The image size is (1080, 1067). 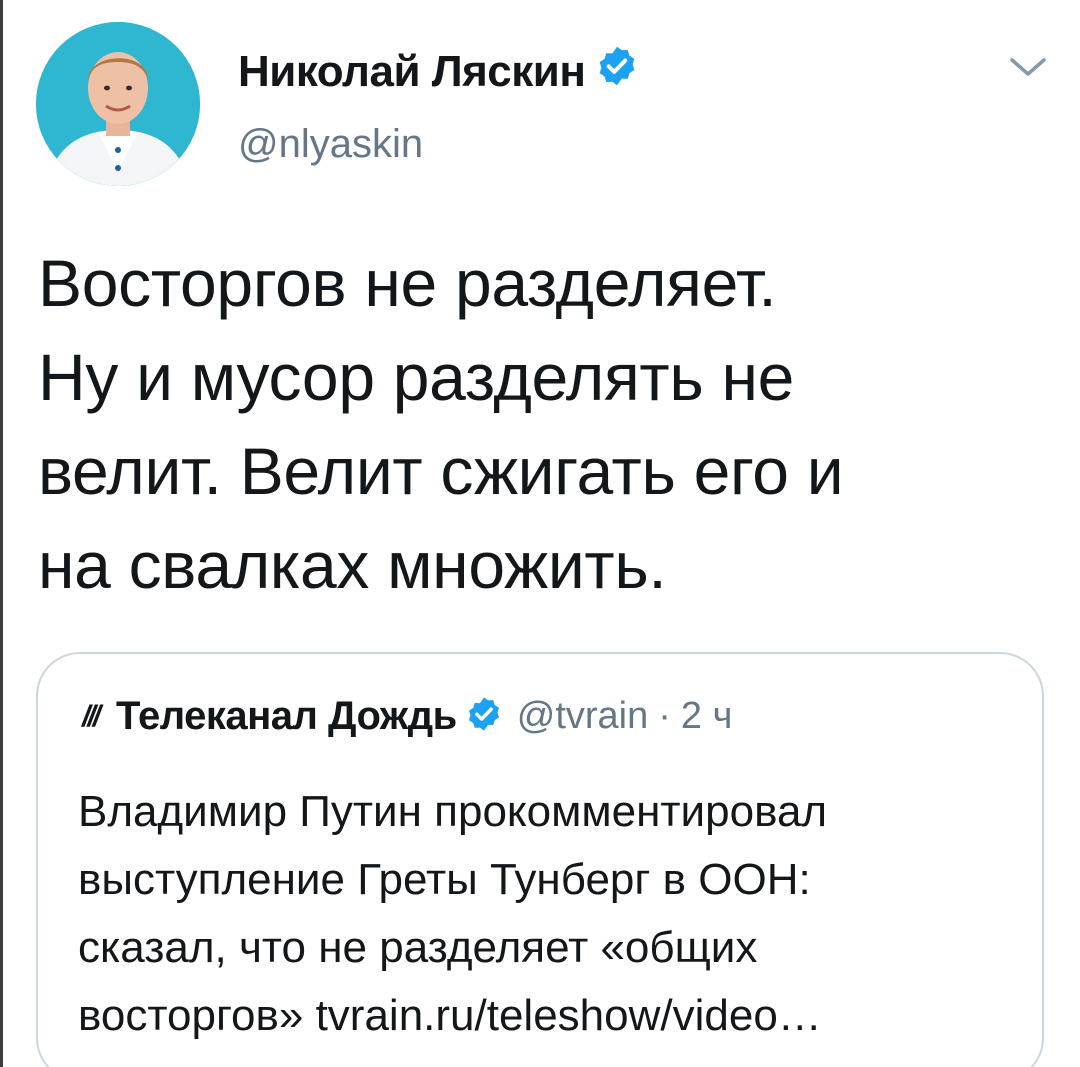 What do you see at coordinates (286, 716) in the screenshot?
I see `quoted-author-name: Телеканал Дождь` at bounding box center [286, 716].